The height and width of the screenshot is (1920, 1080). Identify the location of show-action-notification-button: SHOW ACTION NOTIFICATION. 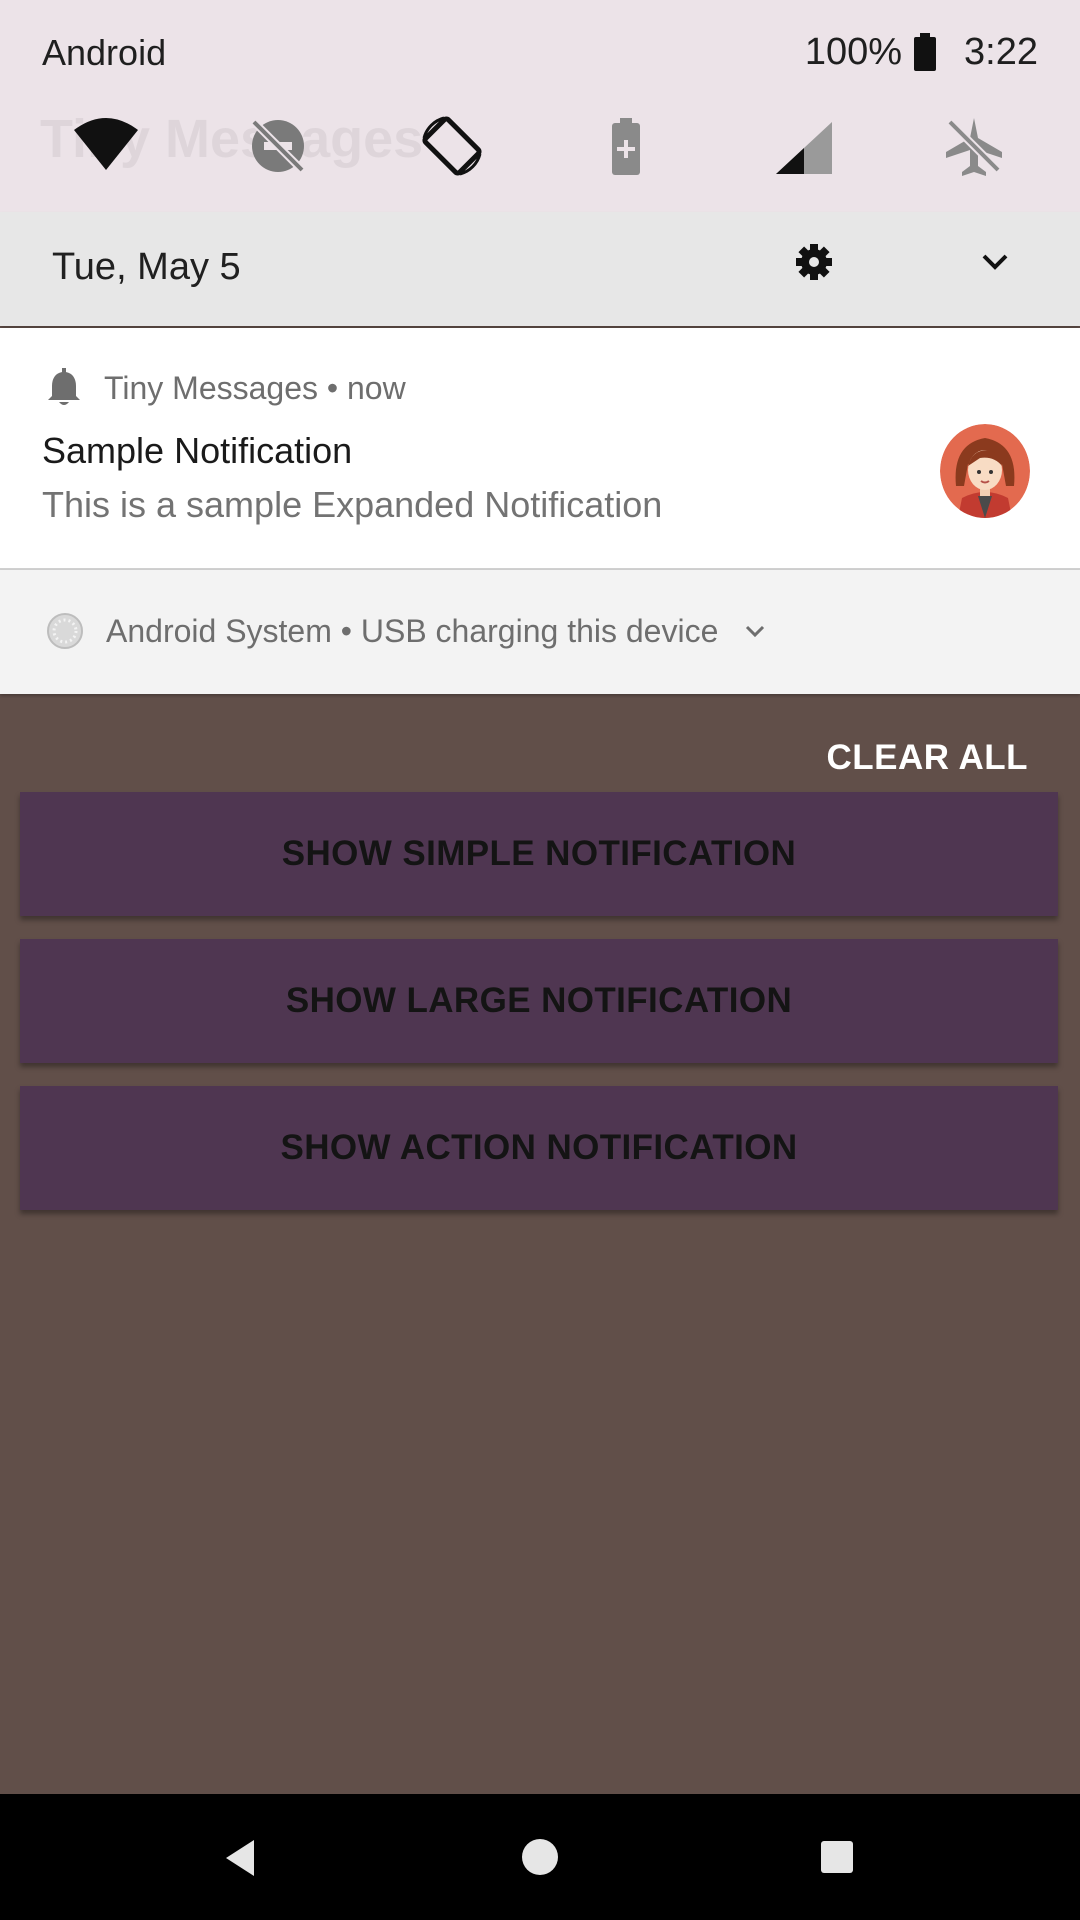
(539, 1148).